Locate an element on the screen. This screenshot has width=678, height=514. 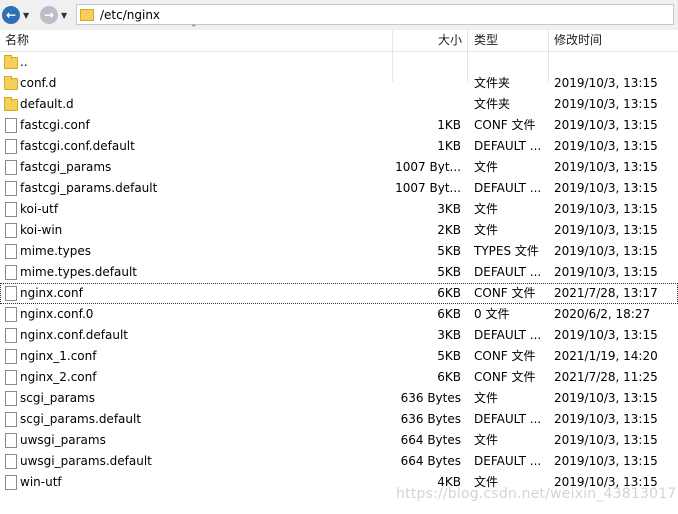
file-row: fastcgi.conf 1KB CONF 文件 2019/10/3, 13:15 is located at coordinates (339, 125).